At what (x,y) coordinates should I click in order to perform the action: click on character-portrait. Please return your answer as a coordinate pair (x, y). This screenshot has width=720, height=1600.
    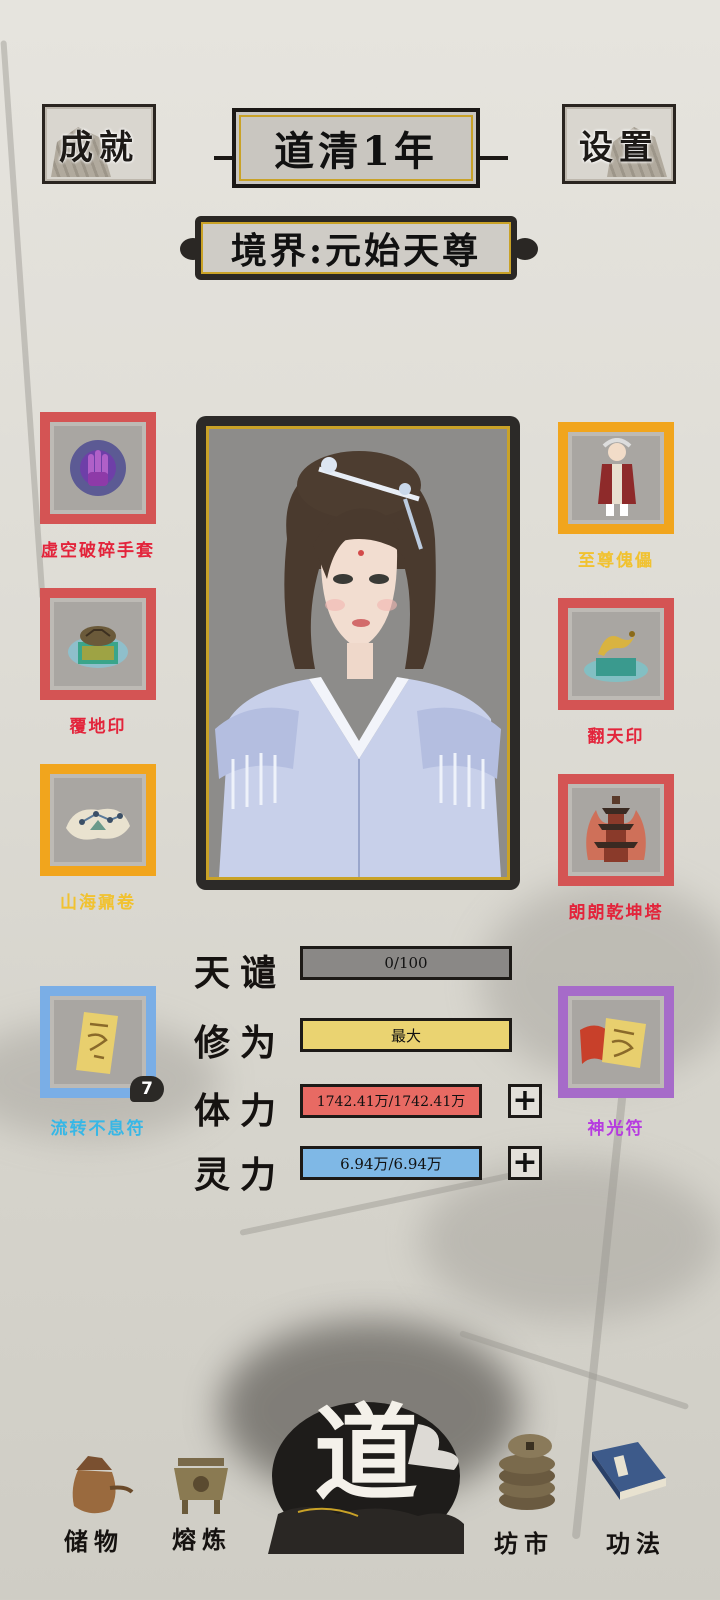
    Looking at the image, I should click on (358, 653).